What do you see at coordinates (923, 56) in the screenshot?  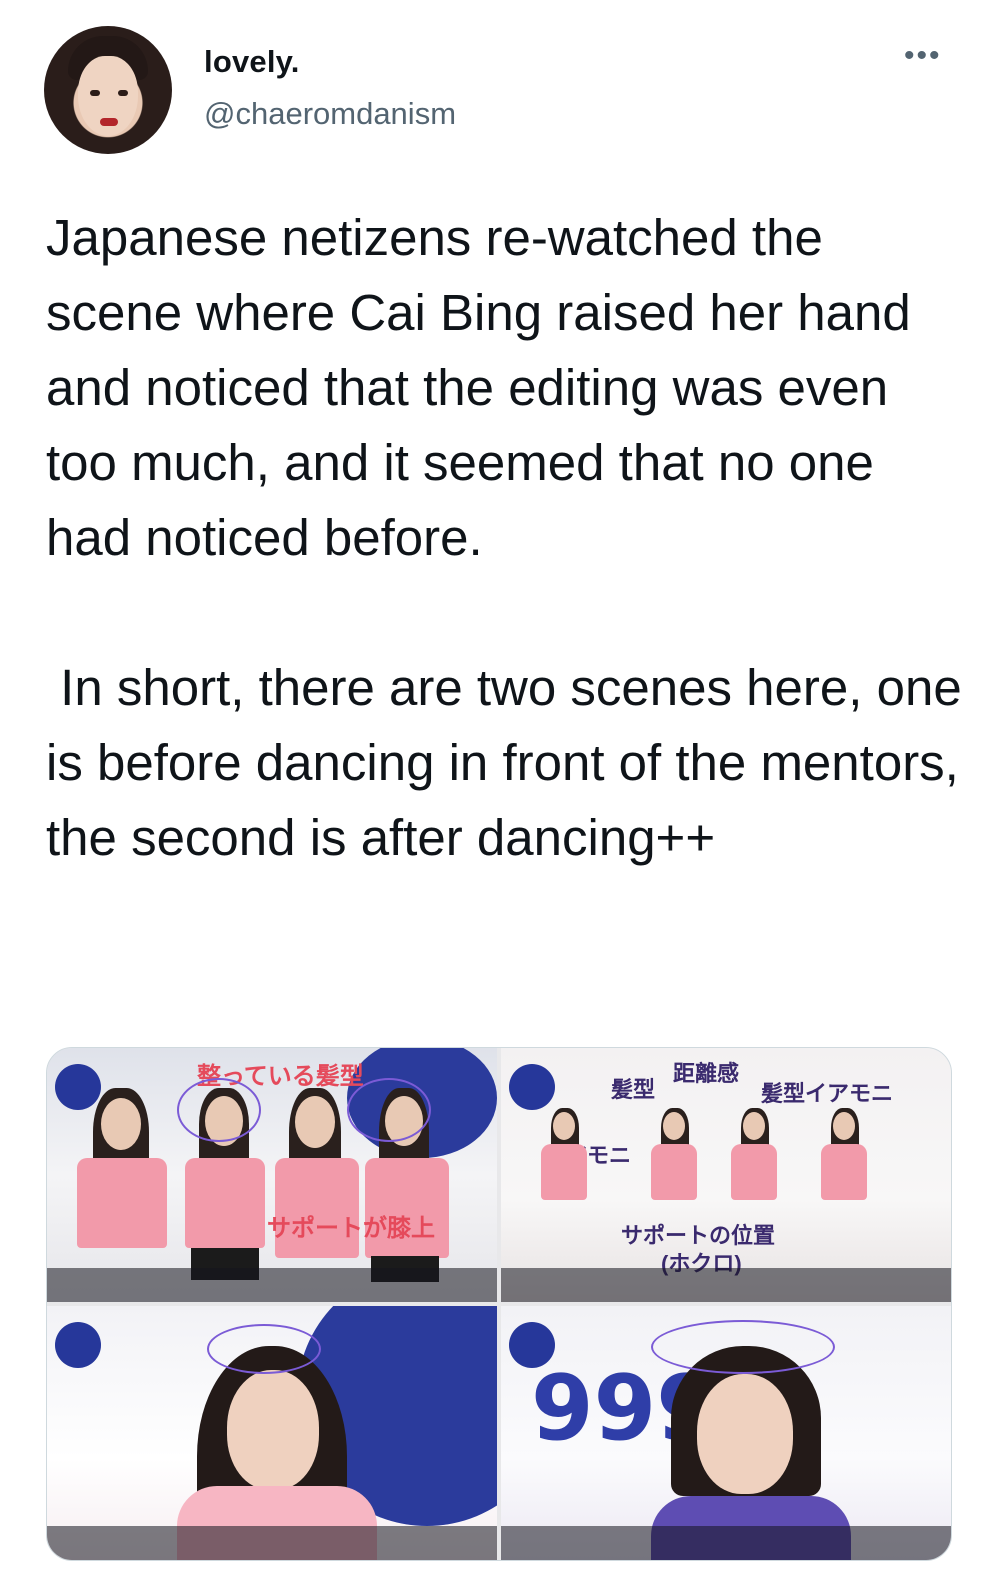 I see `more-options-icon: •••` at bounding box center [923, 56].